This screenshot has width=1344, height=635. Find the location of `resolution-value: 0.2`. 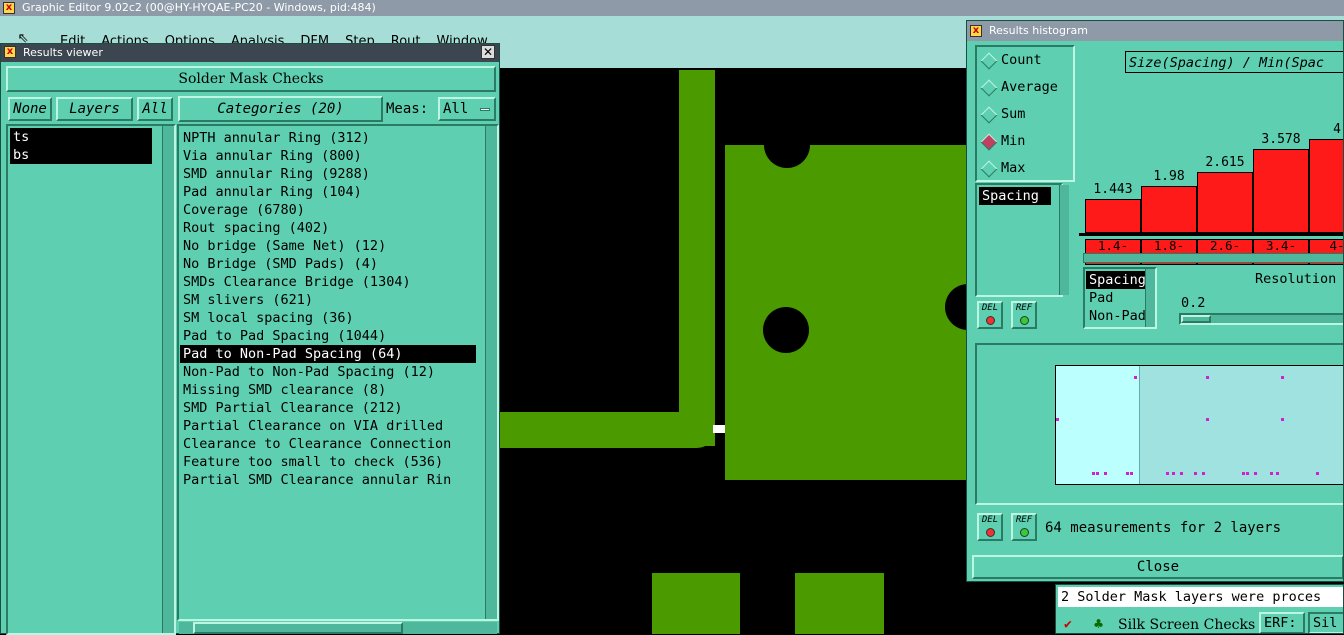

resolution-value: 0.2 is located at coordinates (1193, 303).